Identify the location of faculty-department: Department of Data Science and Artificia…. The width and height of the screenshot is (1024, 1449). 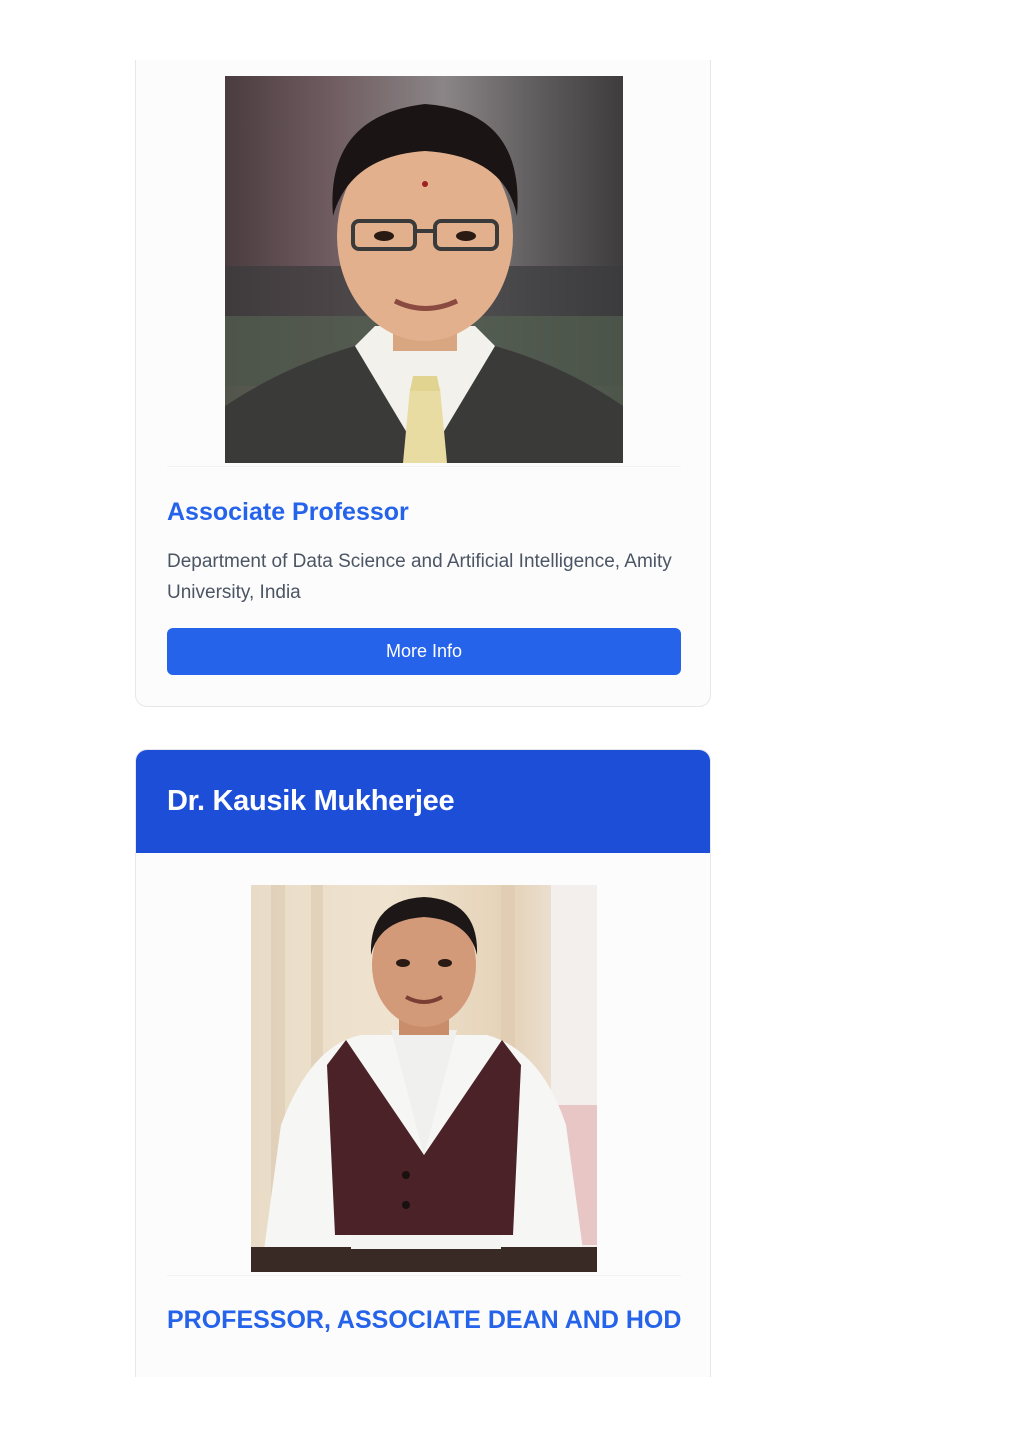
(419, 577).